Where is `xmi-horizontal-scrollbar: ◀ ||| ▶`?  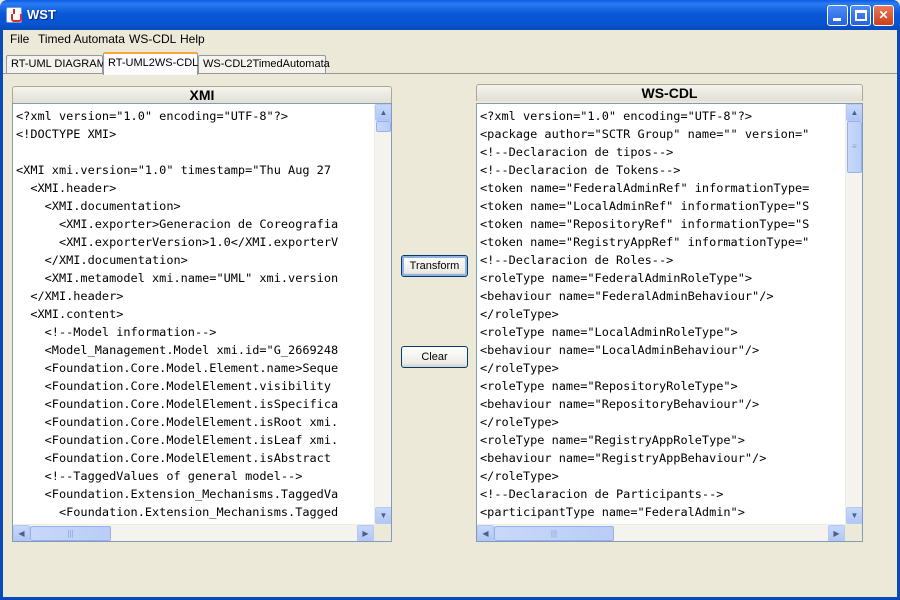 xmi-horizontal-scrollbar: ◀ ||| ▶ is located at coordinates (193, 532).